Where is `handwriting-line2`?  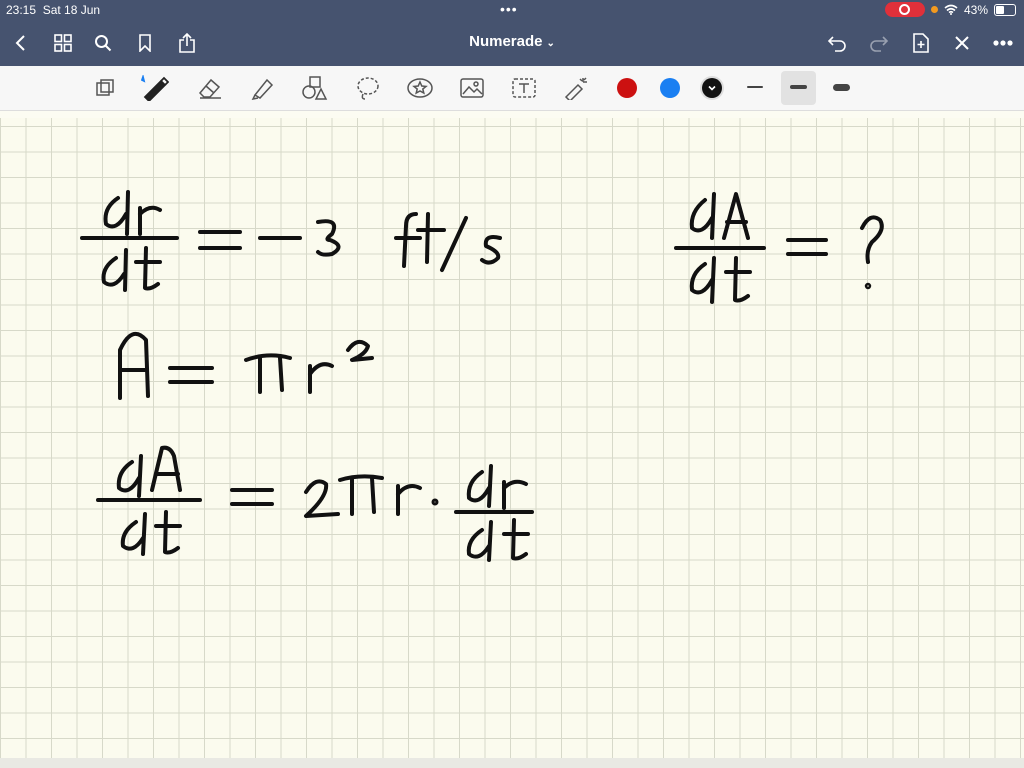 handwriting-line2 is located at coordinates (246, 365).